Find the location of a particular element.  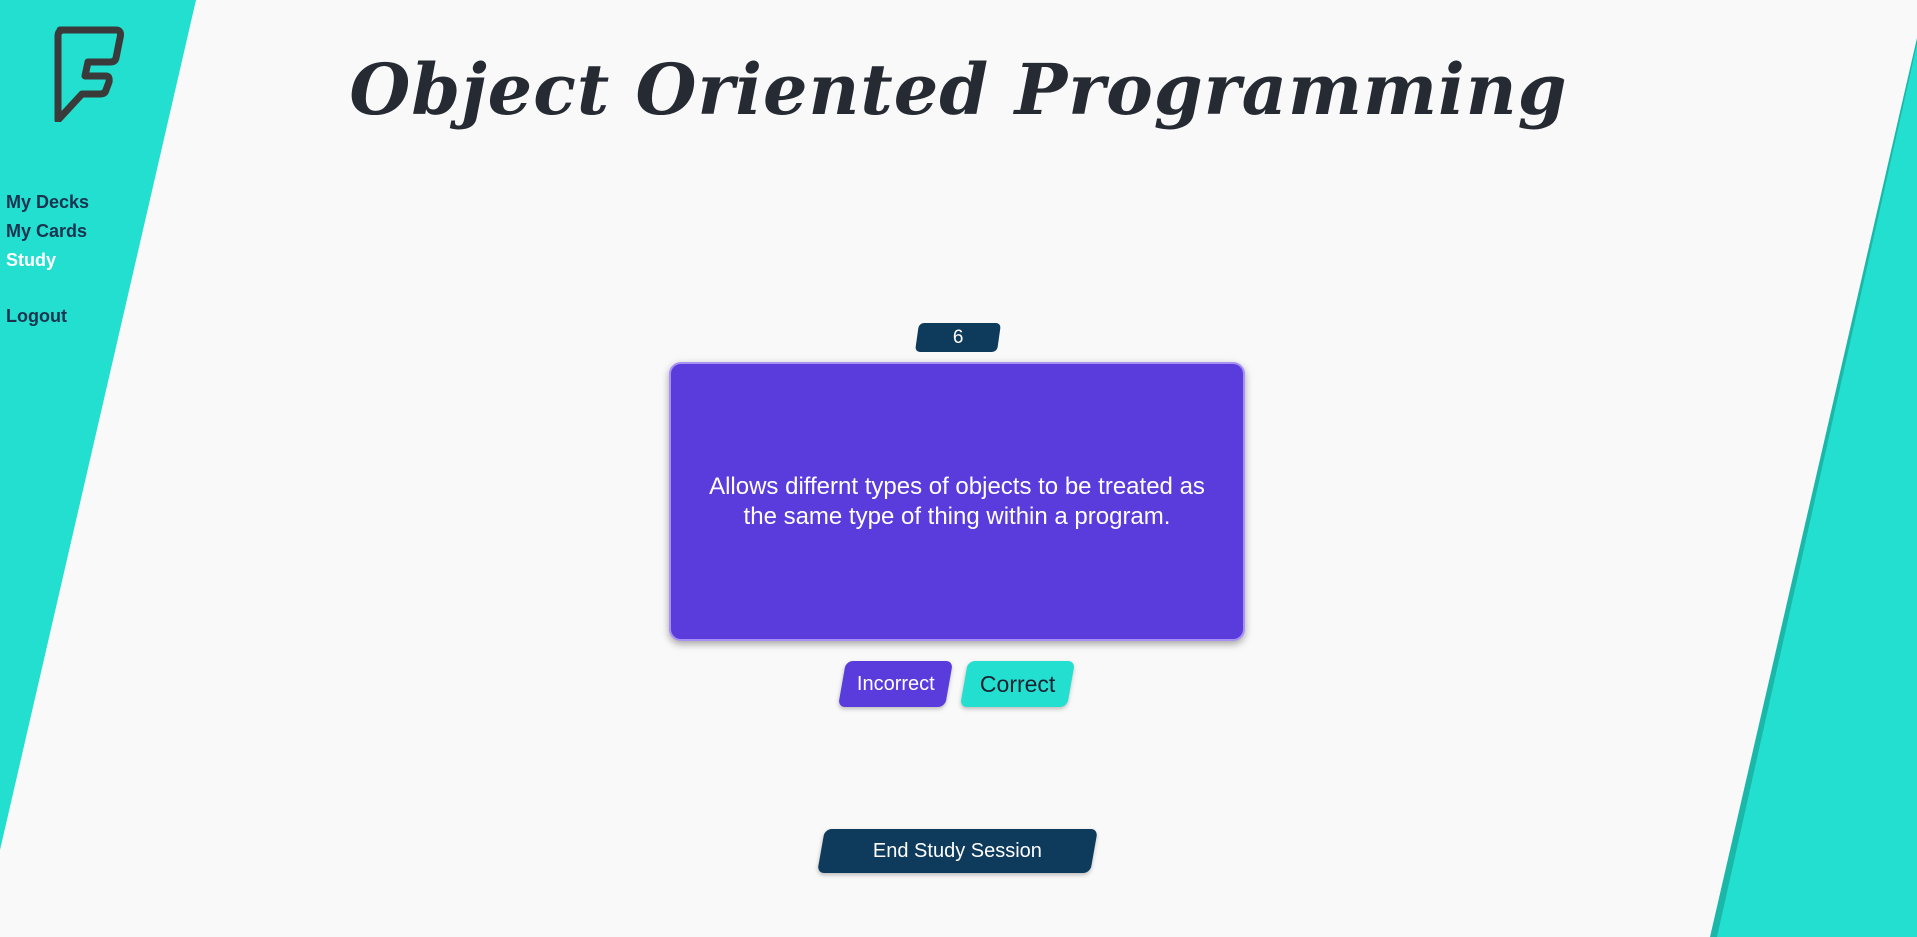

nav-my-decks: My Decks is located at coordinates (47, 202).